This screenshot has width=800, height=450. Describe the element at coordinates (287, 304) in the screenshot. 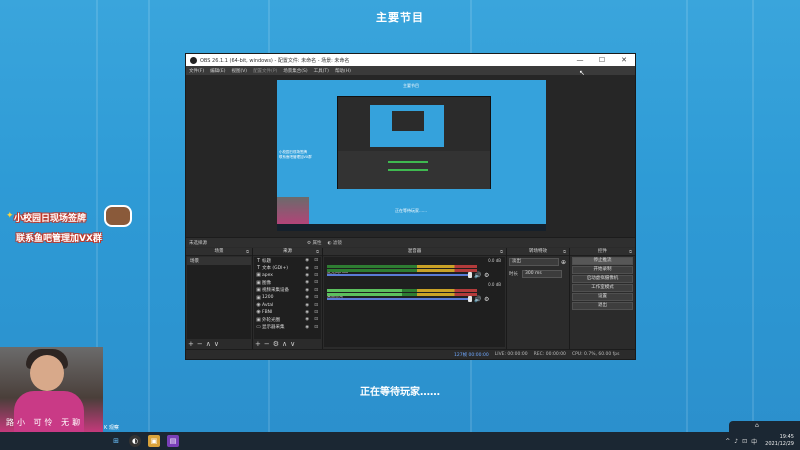

I see `source-item: ◉ Avtal ◉ ⊡` at that location.